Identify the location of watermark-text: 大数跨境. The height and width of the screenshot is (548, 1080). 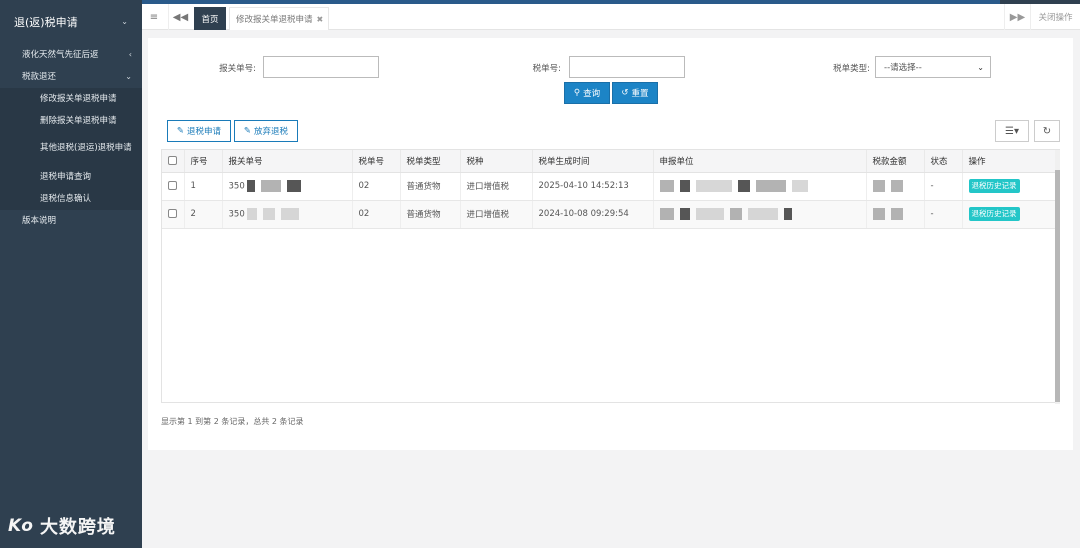
(77, 527).